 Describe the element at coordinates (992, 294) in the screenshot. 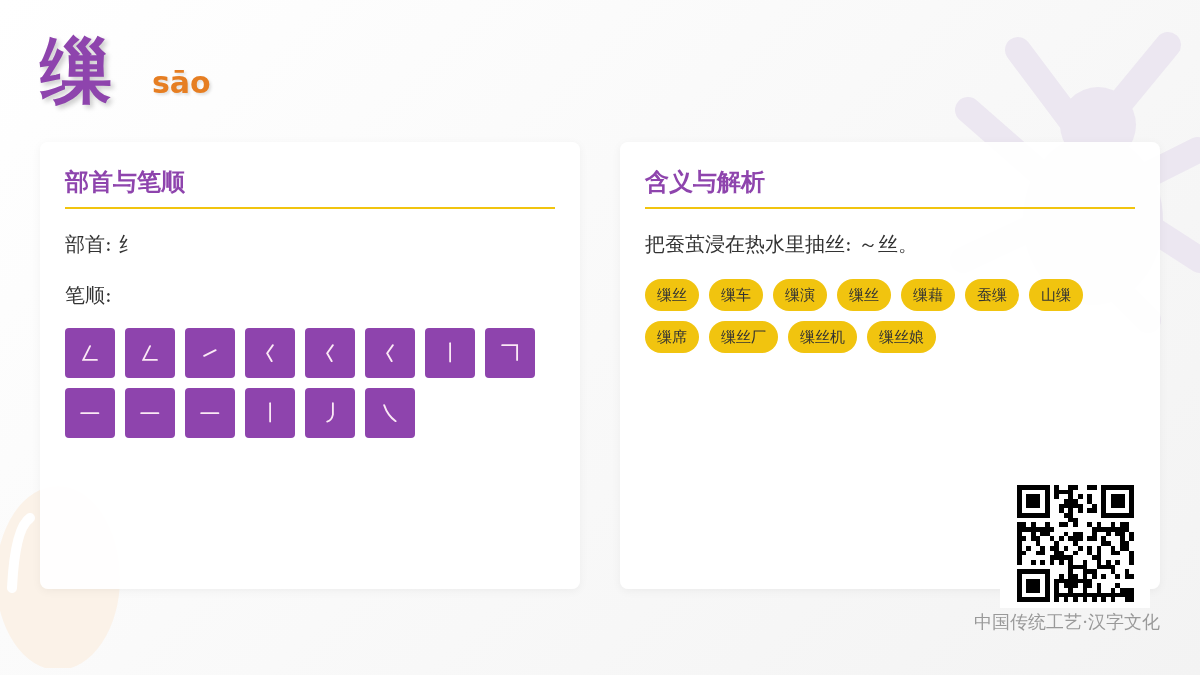

I see `word-tag: 蚕缫` at that location.